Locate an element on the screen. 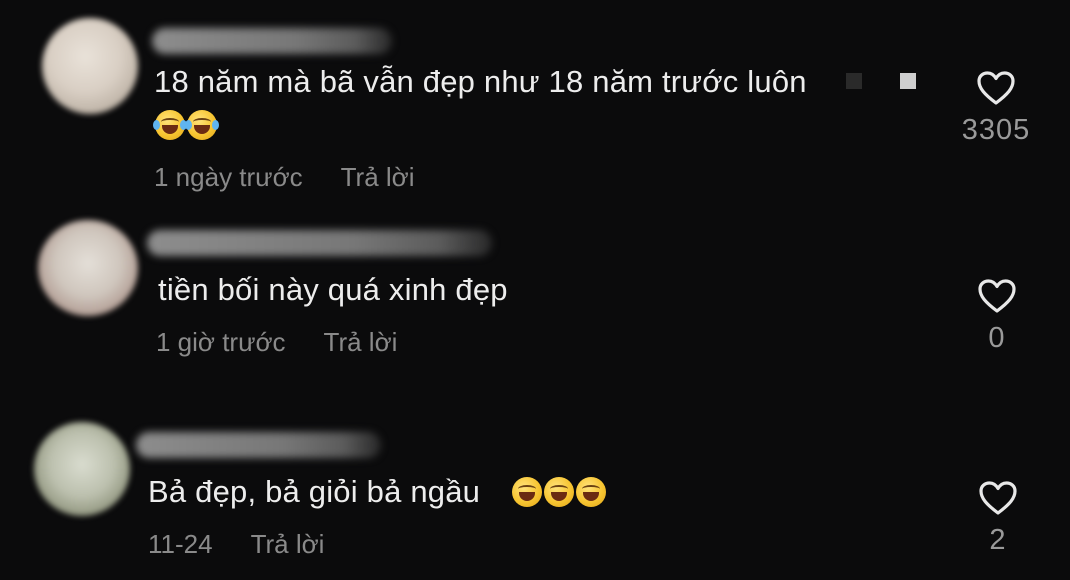 This screenshot has height=580, width=1070. comment-time: 11-24 is located at coordinates (180, 544).